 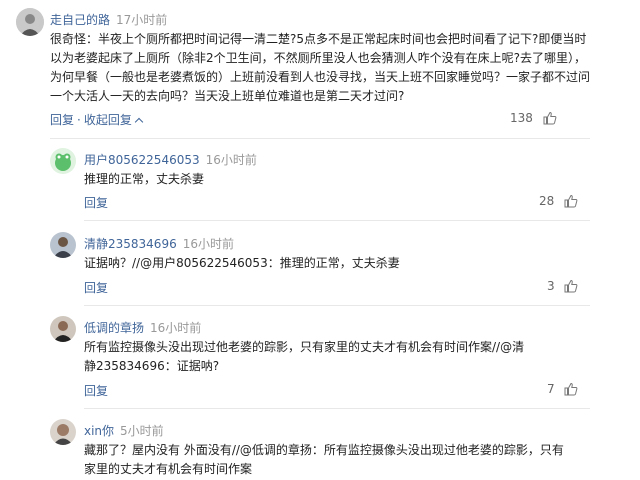 What do you see at coordinates (562, 389) in the screenshot?
I see `like-button: 7` at bounding box center [562, 389].